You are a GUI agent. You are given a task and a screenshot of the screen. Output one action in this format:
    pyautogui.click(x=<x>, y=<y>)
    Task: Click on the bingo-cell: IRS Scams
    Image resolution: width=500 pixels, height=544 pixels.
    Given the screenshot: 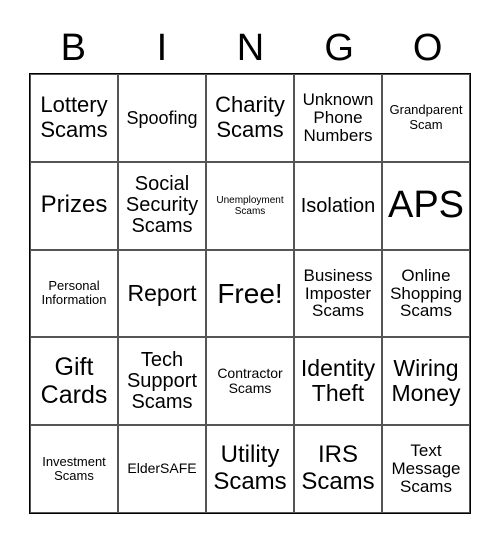 What is the action you would take?
    pyautogui.click(x=338, y=469)
    